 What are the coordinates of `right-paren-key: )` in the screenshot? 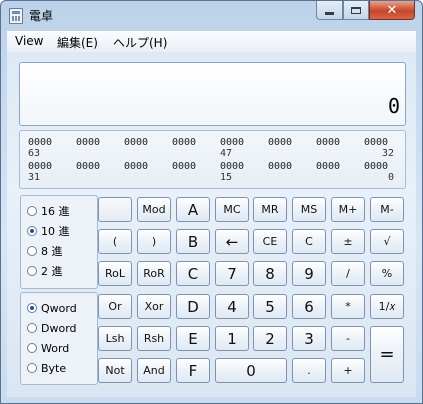 It's located at (154, 241).